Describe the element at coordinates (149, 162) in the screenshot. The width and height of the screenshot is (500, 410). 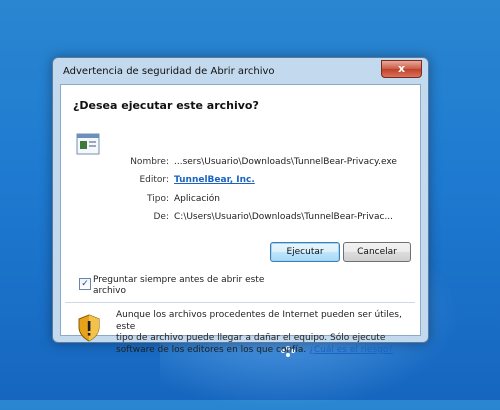
I see `name-label: Nombre:` at that location.